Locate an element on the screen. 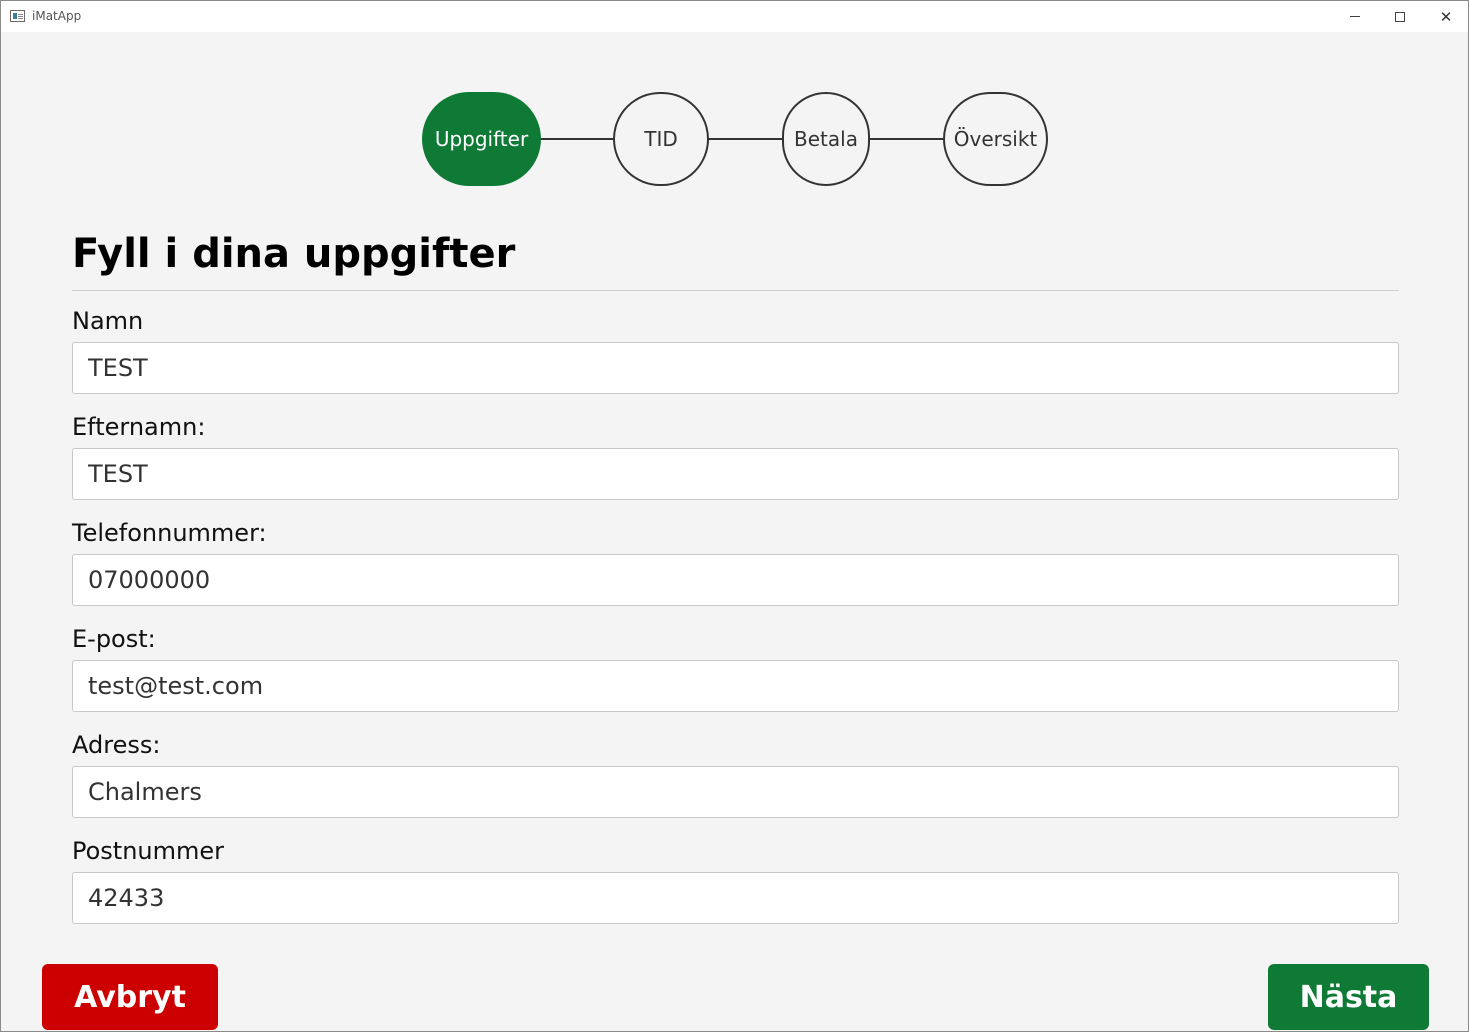 Image resolution: width=1469 pixels, height=1032 pixels. divider is located at coordinates (735, 290).